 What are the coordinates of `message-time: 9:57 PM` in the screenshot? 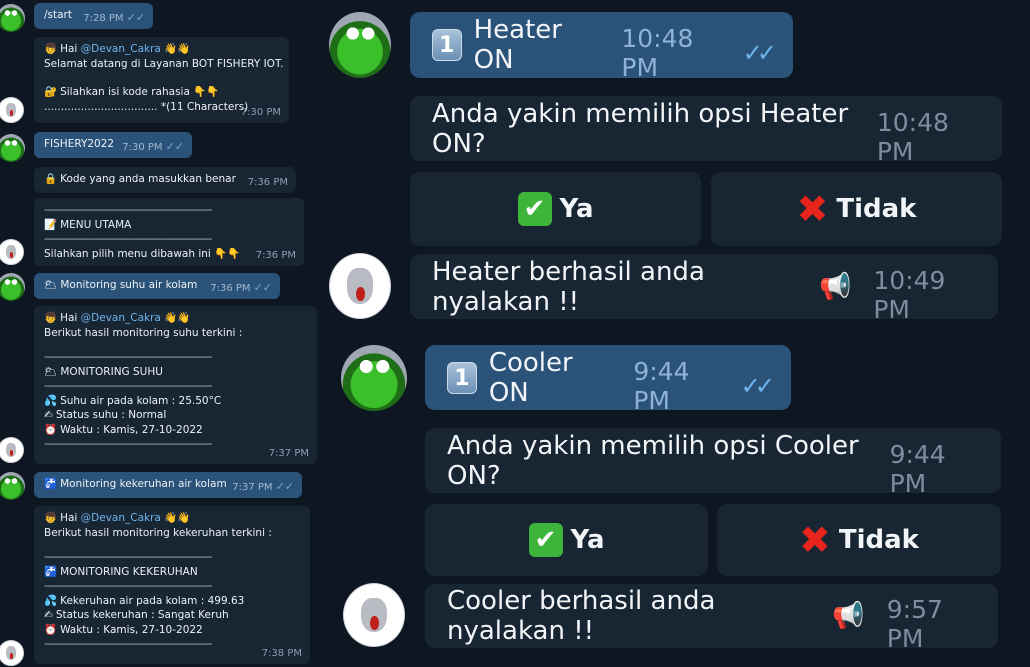 It's located at (914, 624).